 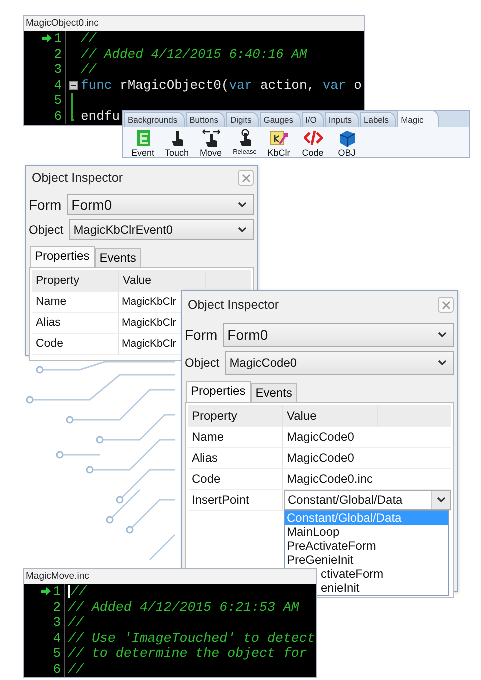 What do you see at coordinates (211, 153) in the screenshot?
I see `tool-label: Move` at bounding box center [211, 153].